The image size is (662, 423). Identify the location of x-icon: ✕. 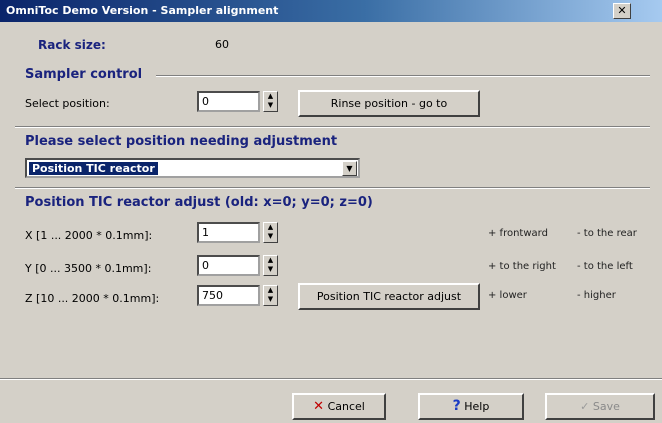
(319, 406).